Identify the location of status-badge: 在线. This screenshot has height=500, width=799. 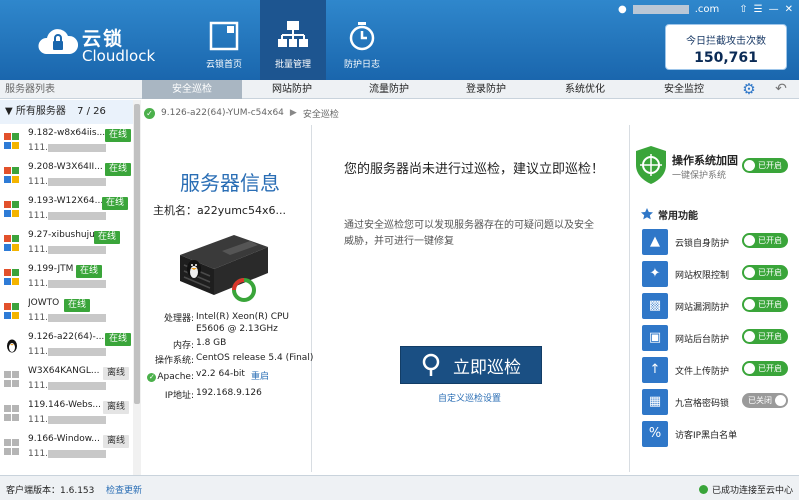
(118, 135).